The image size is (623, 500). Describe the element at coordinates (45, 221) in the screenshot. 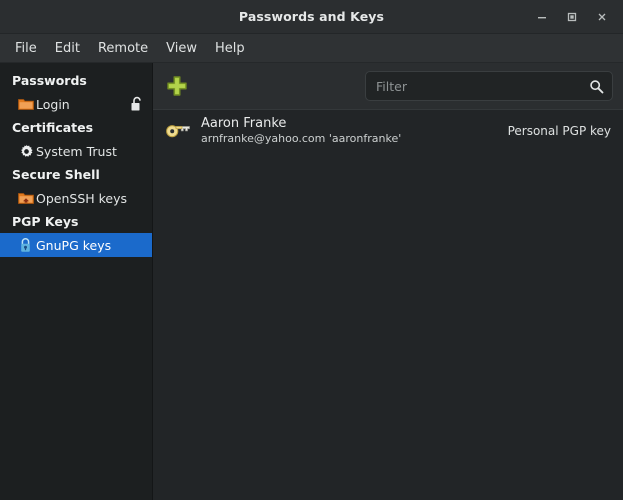

I see `sidebar-header-pgp-keys: PGP Keys` at that location.